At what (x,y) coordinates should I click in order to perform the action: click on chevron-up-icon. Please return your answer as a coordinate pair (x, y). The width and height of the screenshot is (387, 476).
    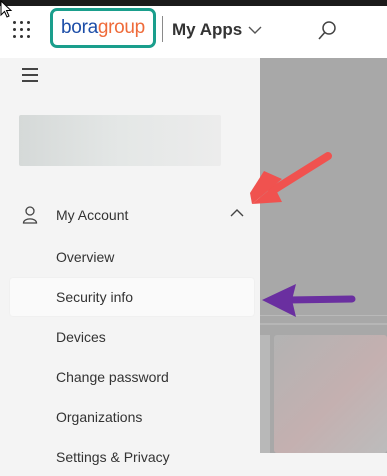
    Looking at the image, I should click on (237, 213).